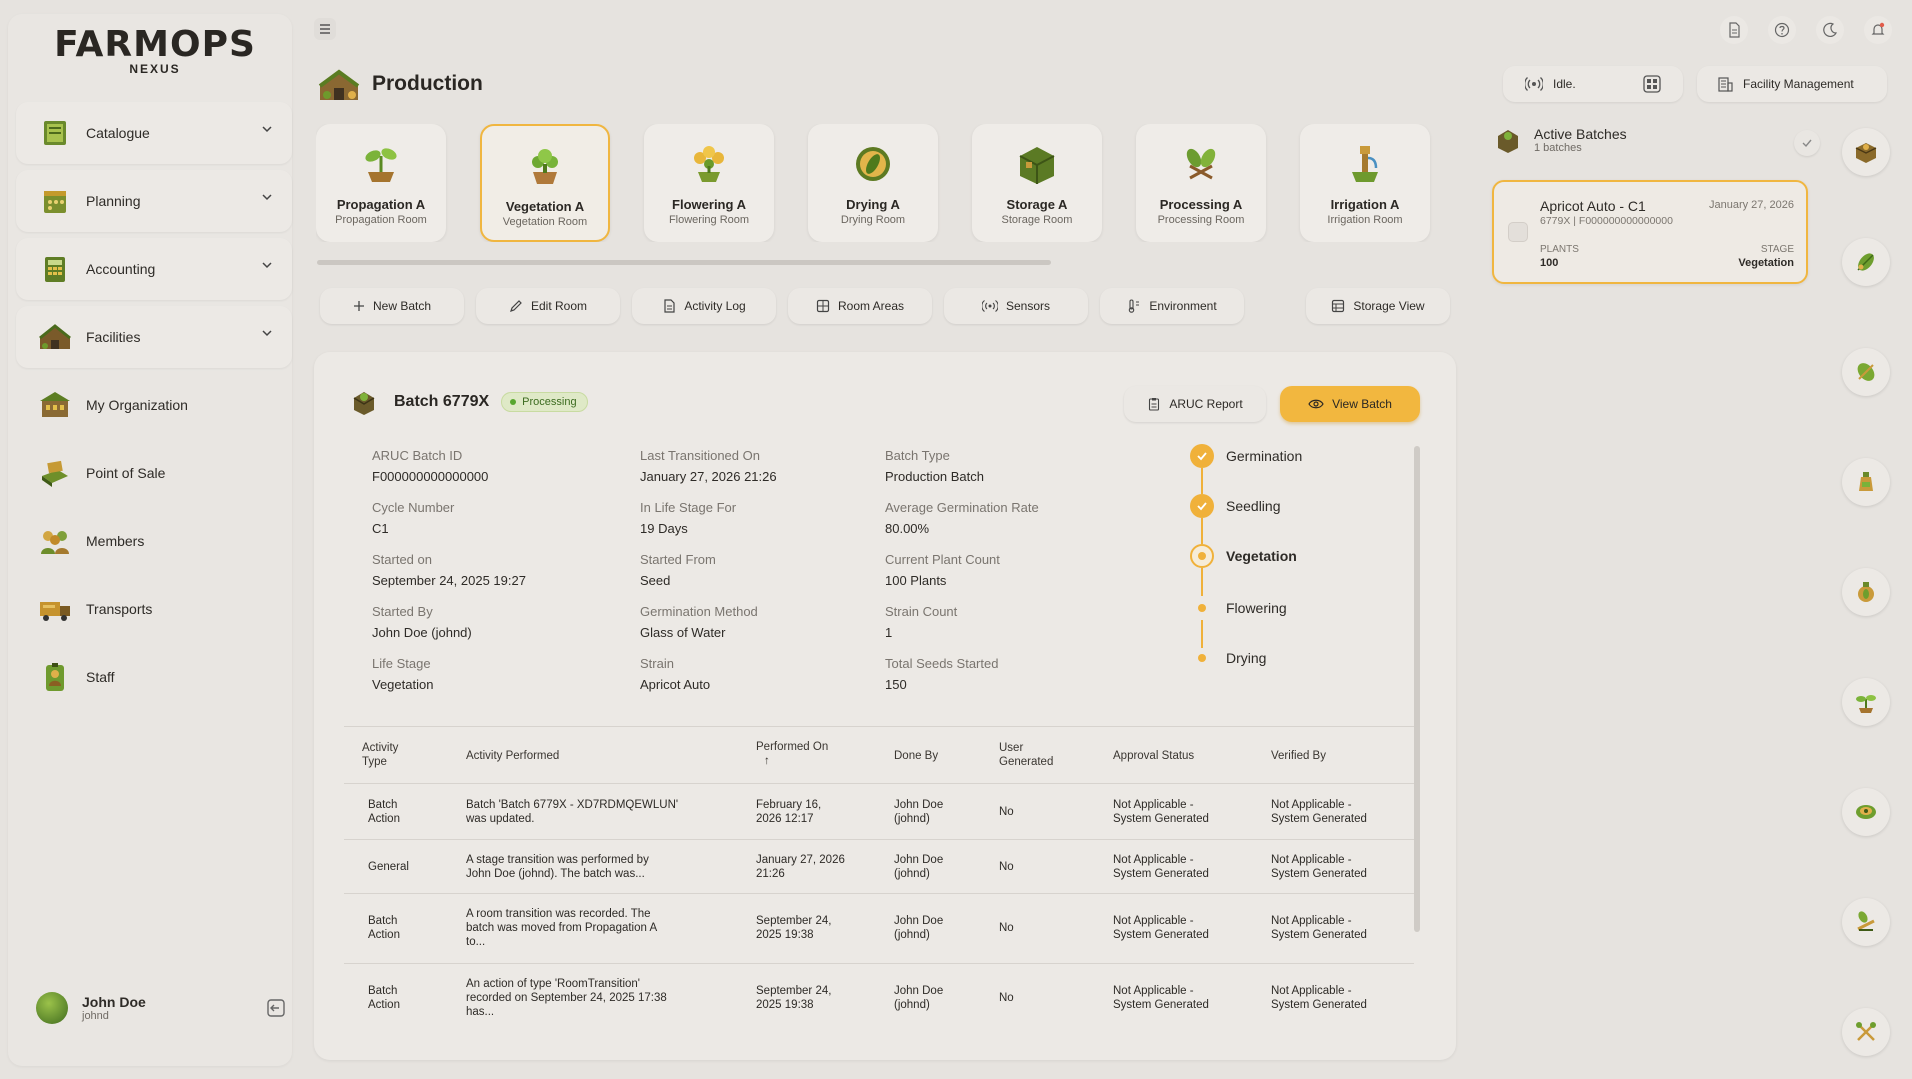 This screenshot has height=1079, width=1912. What do you see at coordinates (1201, 183) in the screenshot?
I see `room-card-processing: Processing A Processing Room` at bounding box center [1201, 183].